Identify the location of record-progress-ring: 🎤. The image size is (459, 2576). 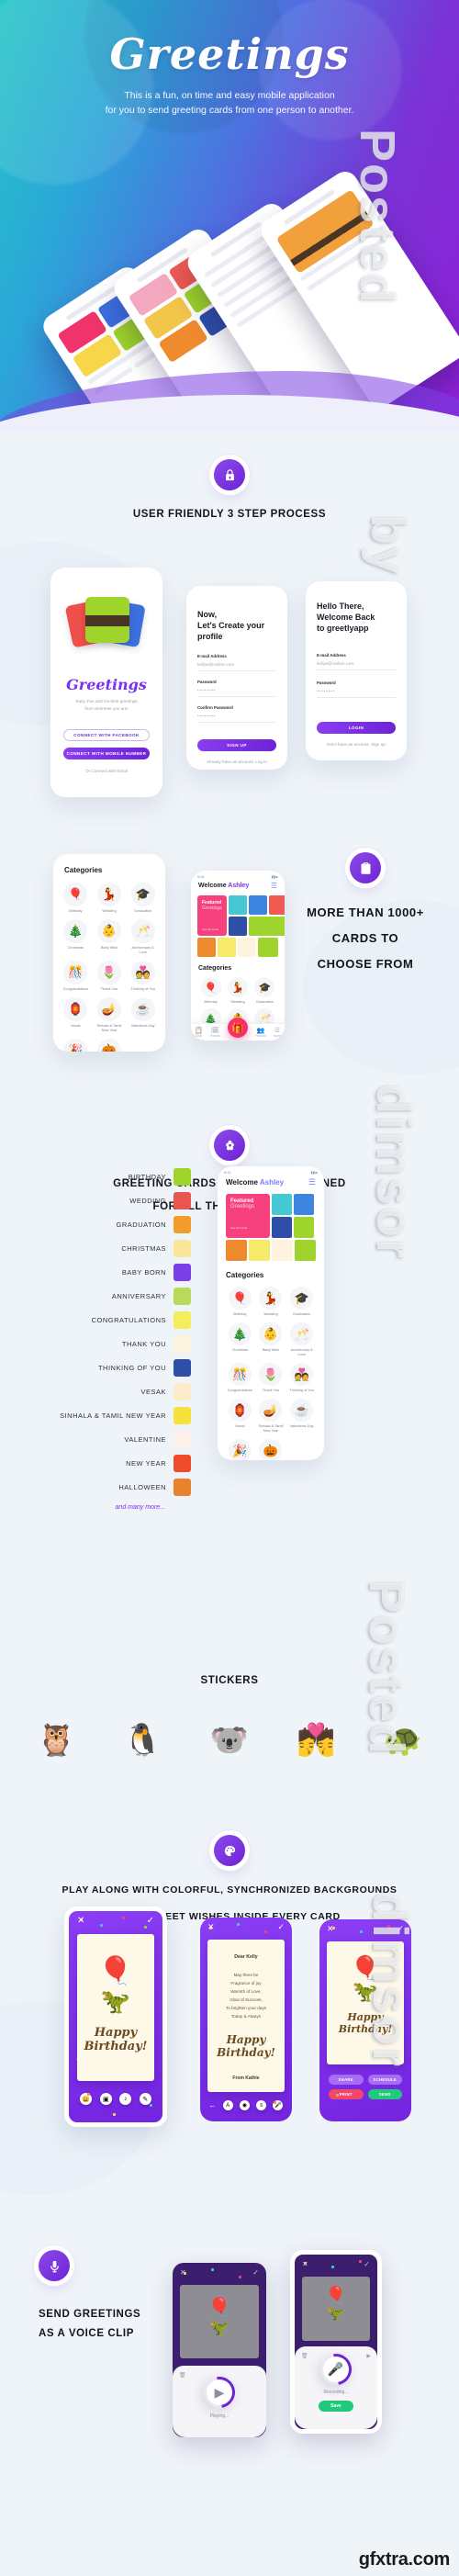
(336, 2369).